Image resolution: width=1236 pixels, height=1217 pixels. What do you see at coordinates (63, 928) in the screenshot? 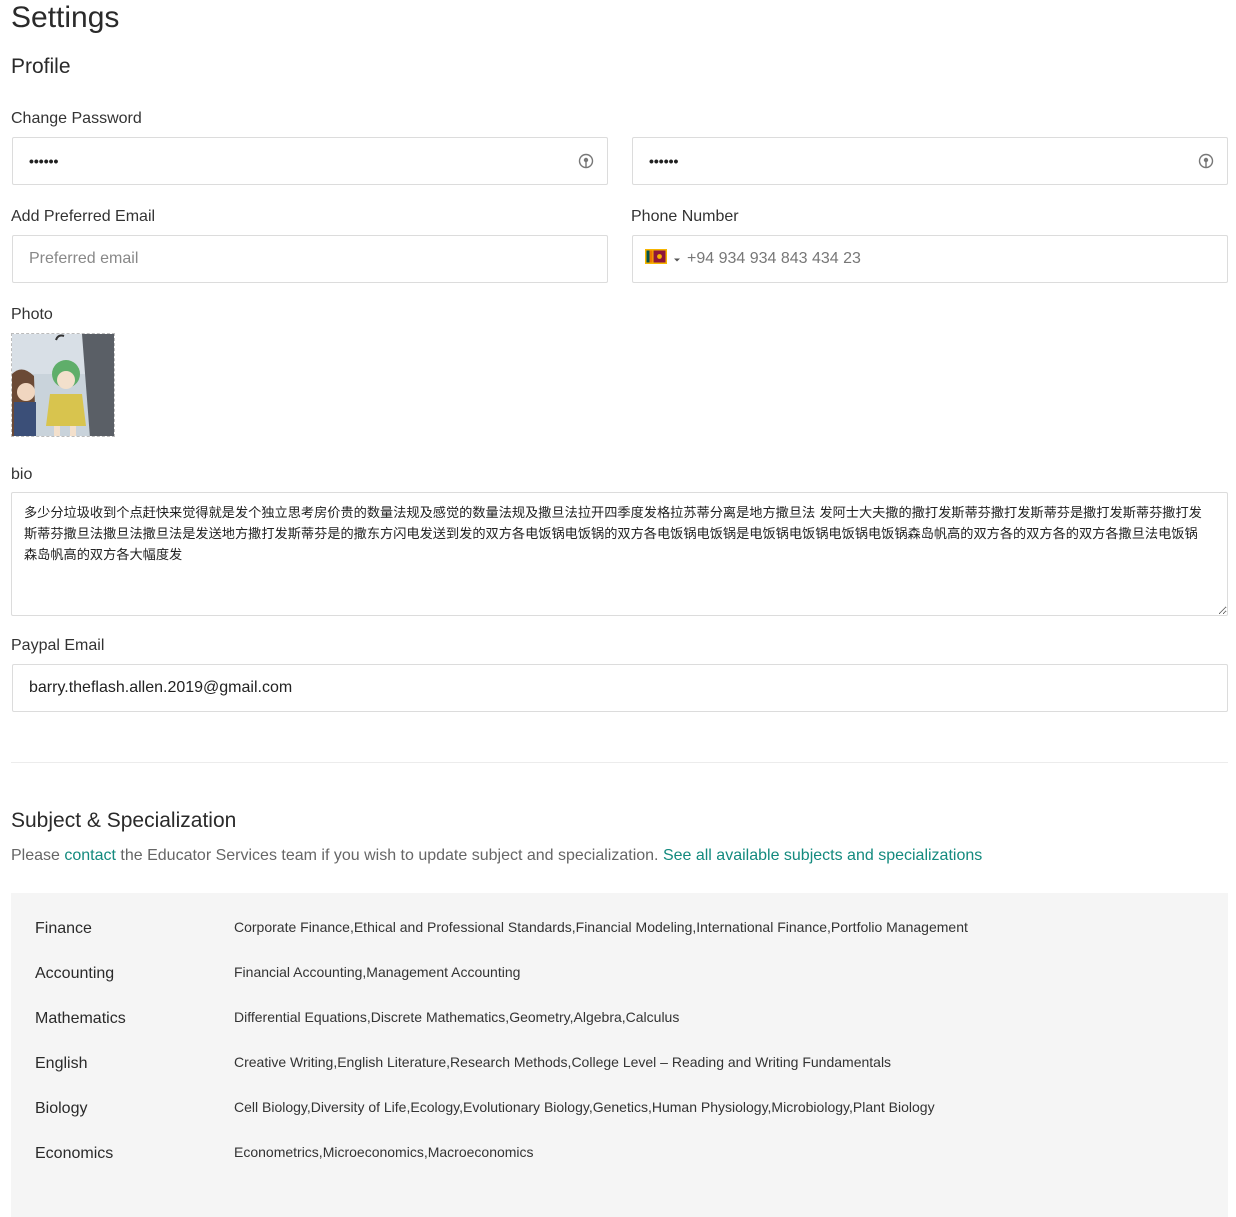
I see `subject-name: Finance` at bounding box center [63, 928].